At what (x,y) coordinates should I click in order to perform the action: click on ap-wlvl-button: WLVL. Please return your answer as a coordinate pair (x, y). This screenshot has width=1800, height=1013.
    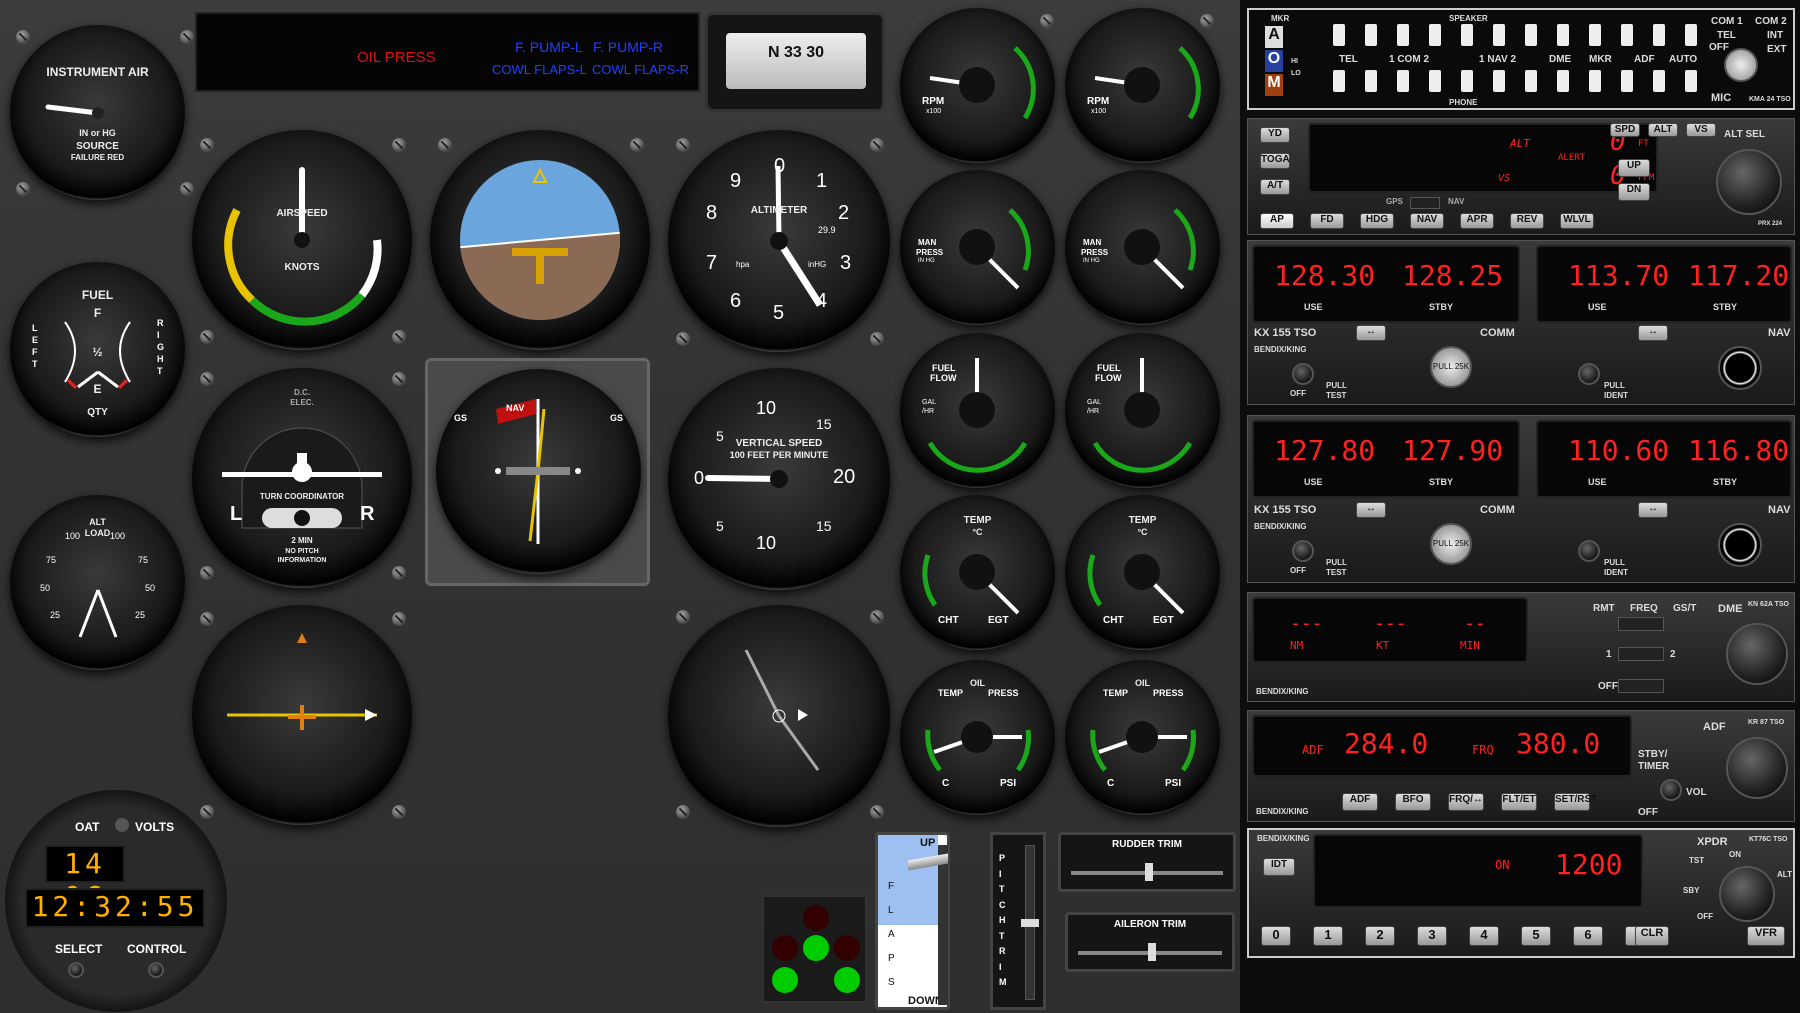
    Looking at the image, I should click on (1577, 221).